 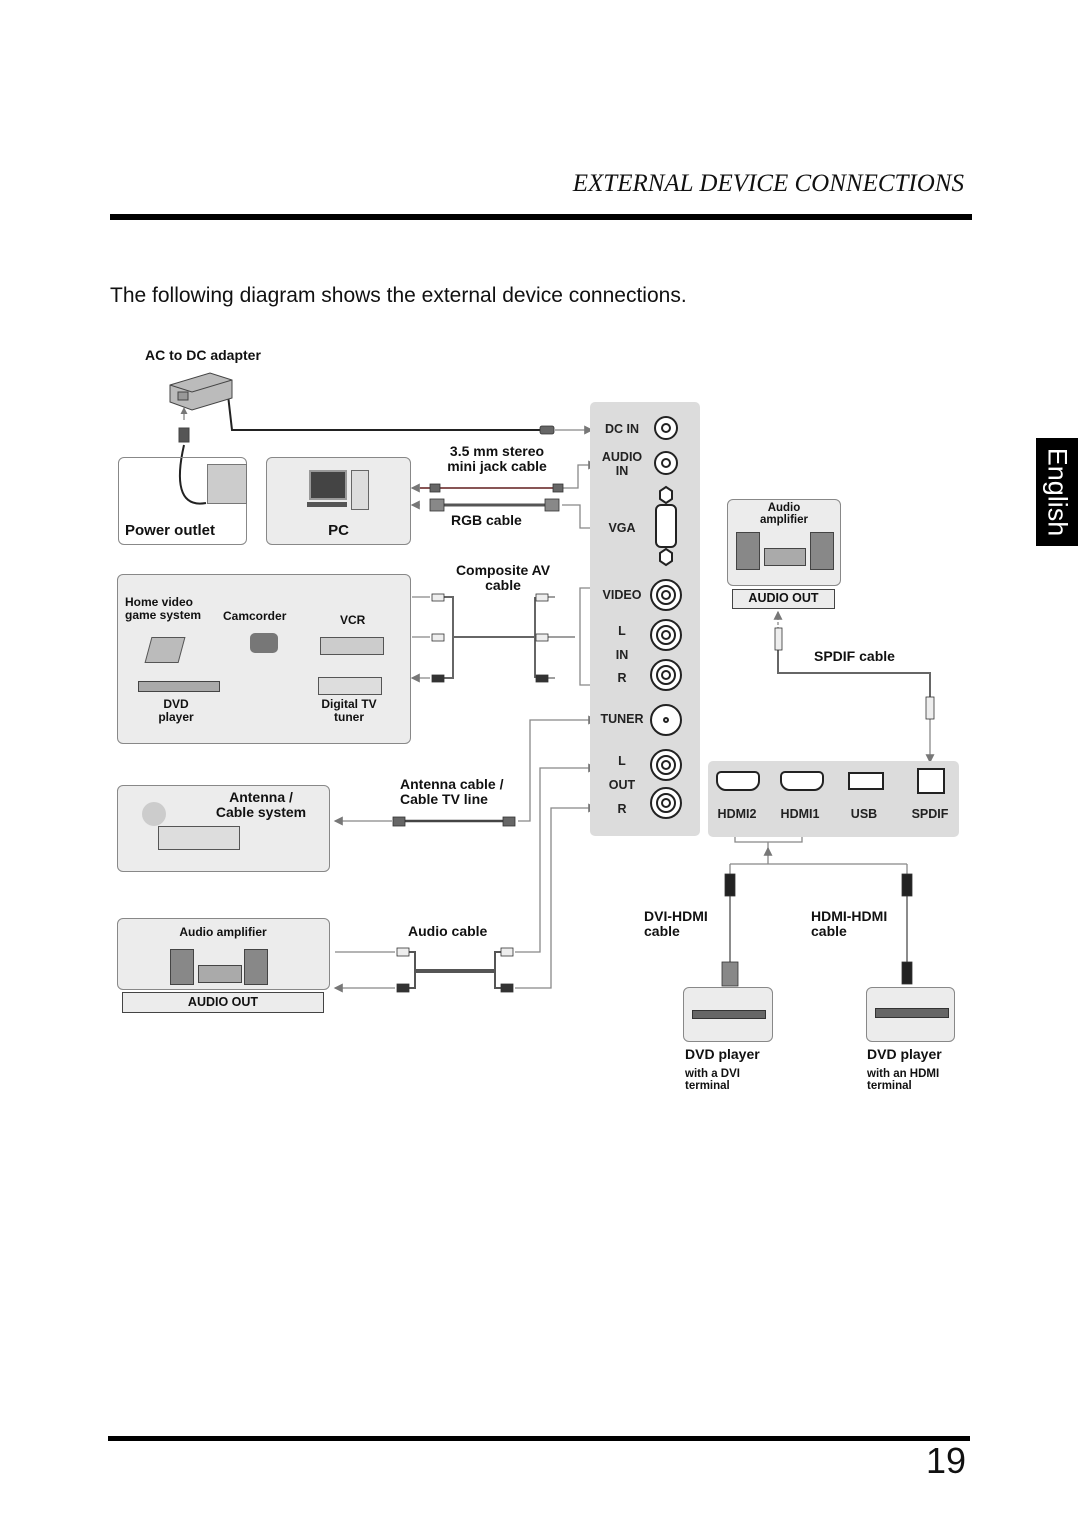 I want to click on dvd-hdmi-sub: with an HDMI terminal, so click(x=903, y=1080).